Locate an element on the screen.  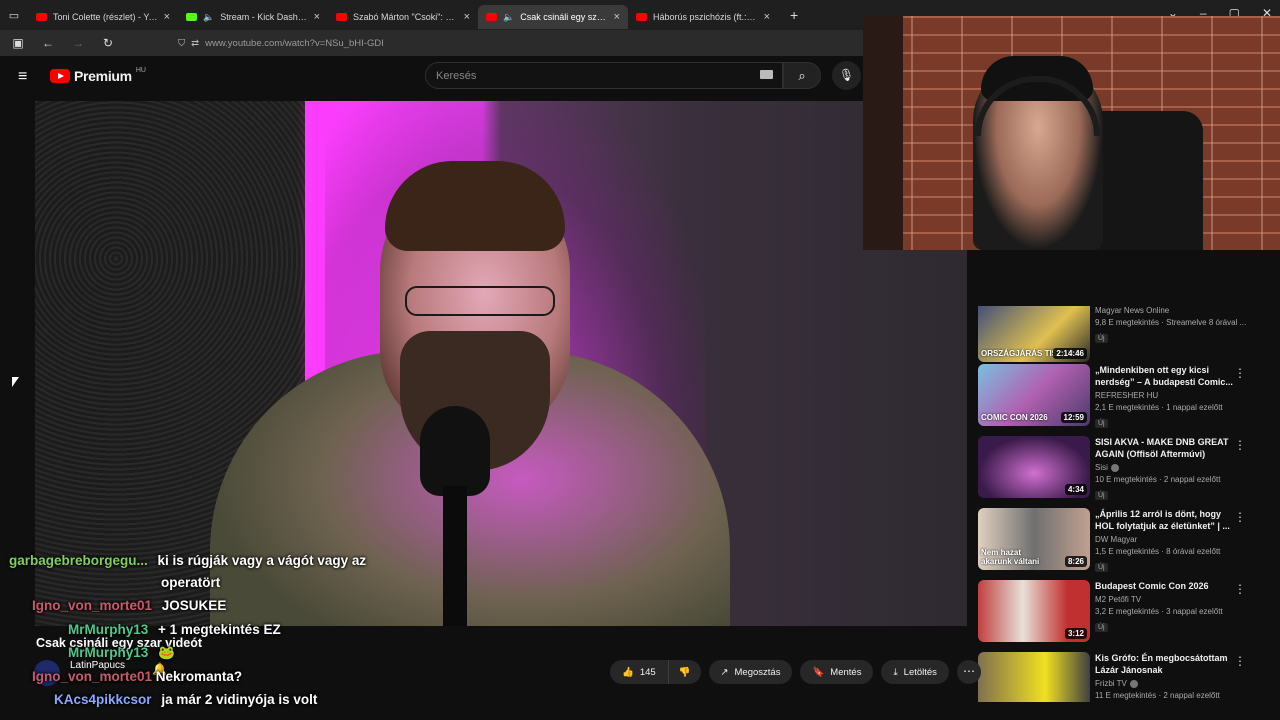
save-button: 🔖 Mentés is located at coordinates (837, 672).